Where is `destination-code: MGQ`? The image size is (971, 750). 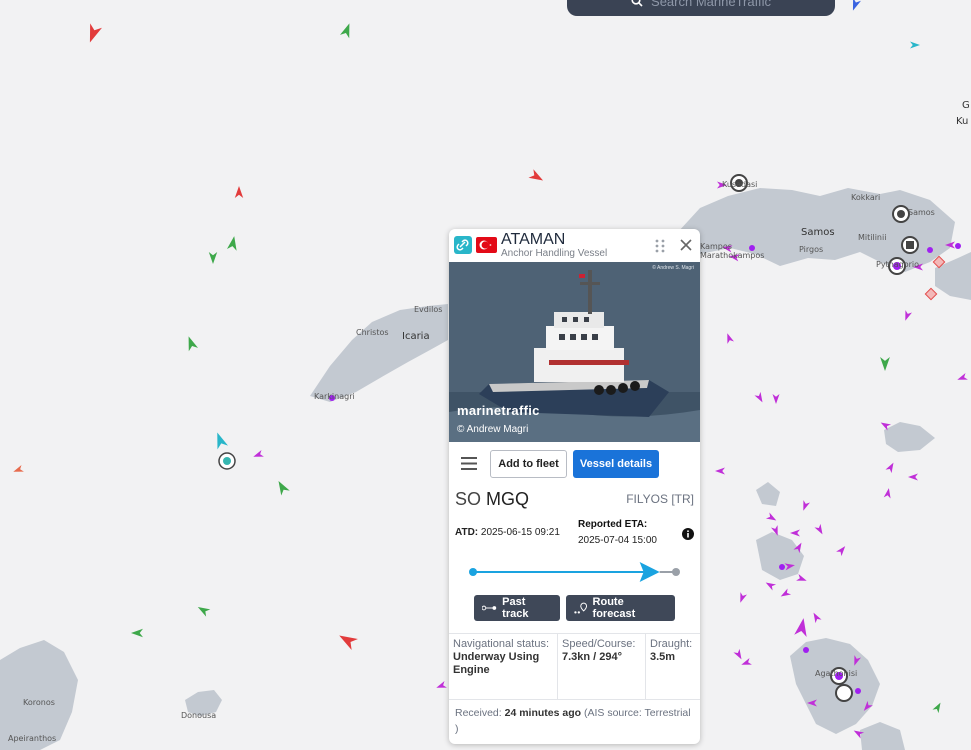 destination-code: MGQ is located at coordinates (508, 499).